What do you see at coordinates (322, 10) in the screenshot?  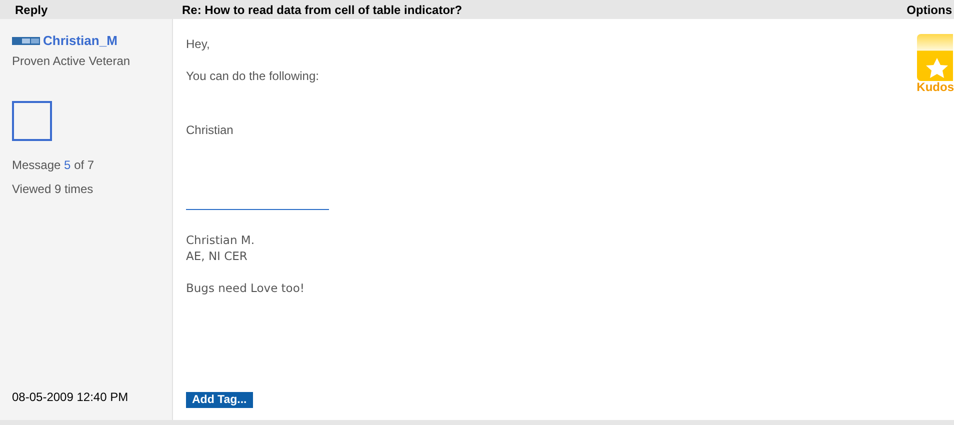 I see `message-subject: Re: How to read data from cell of table indicator?` at bounding box center [322, 10].